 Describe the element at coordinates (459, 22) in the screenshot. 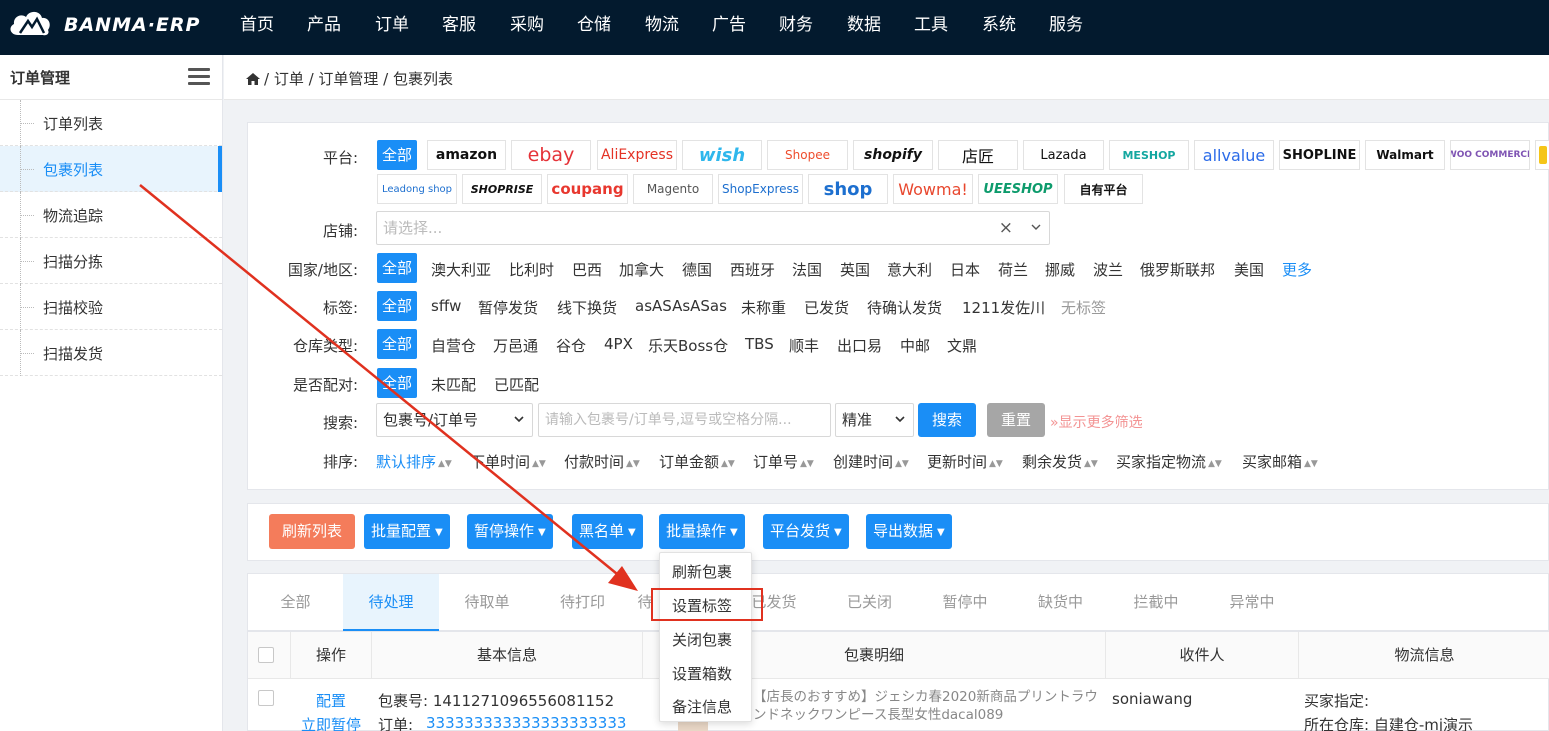

I see `nav-item-service: 客服` at that location.